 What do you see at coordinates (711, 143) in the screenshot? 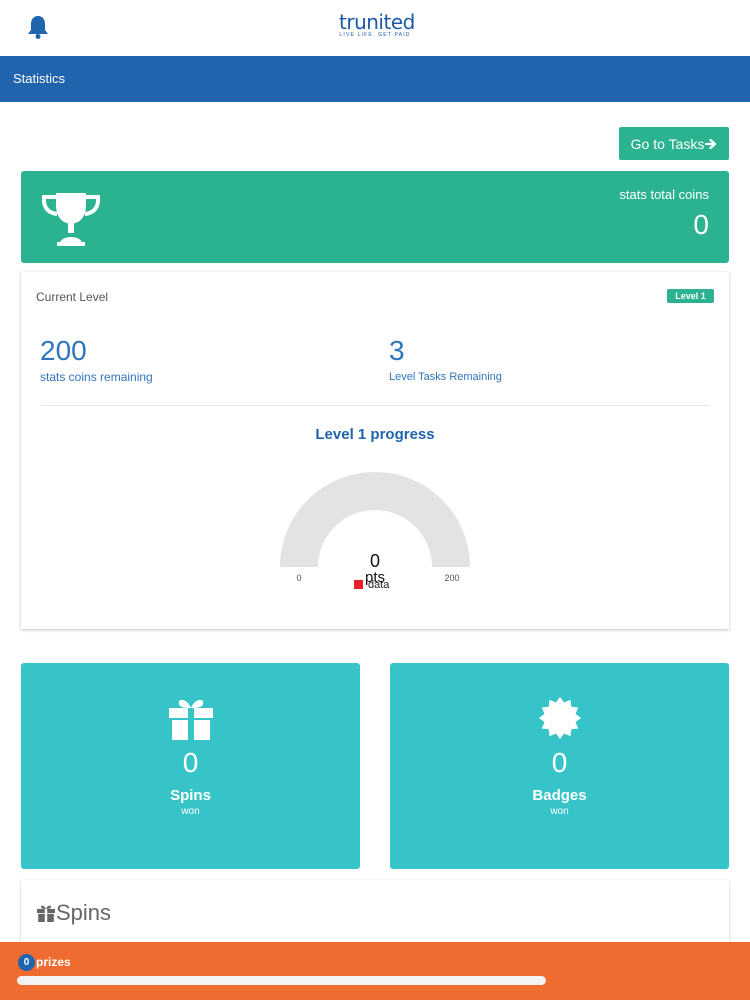
I see `arrow-right-icon` at bounding box center [711, 143].